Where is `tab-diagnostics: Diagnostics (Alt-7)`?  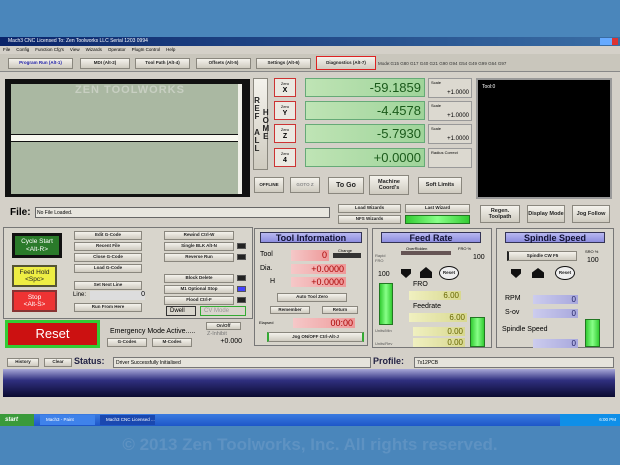 tab-diagnostics: Diagnostics (Alt-7) is located at coordinates (346, 63).